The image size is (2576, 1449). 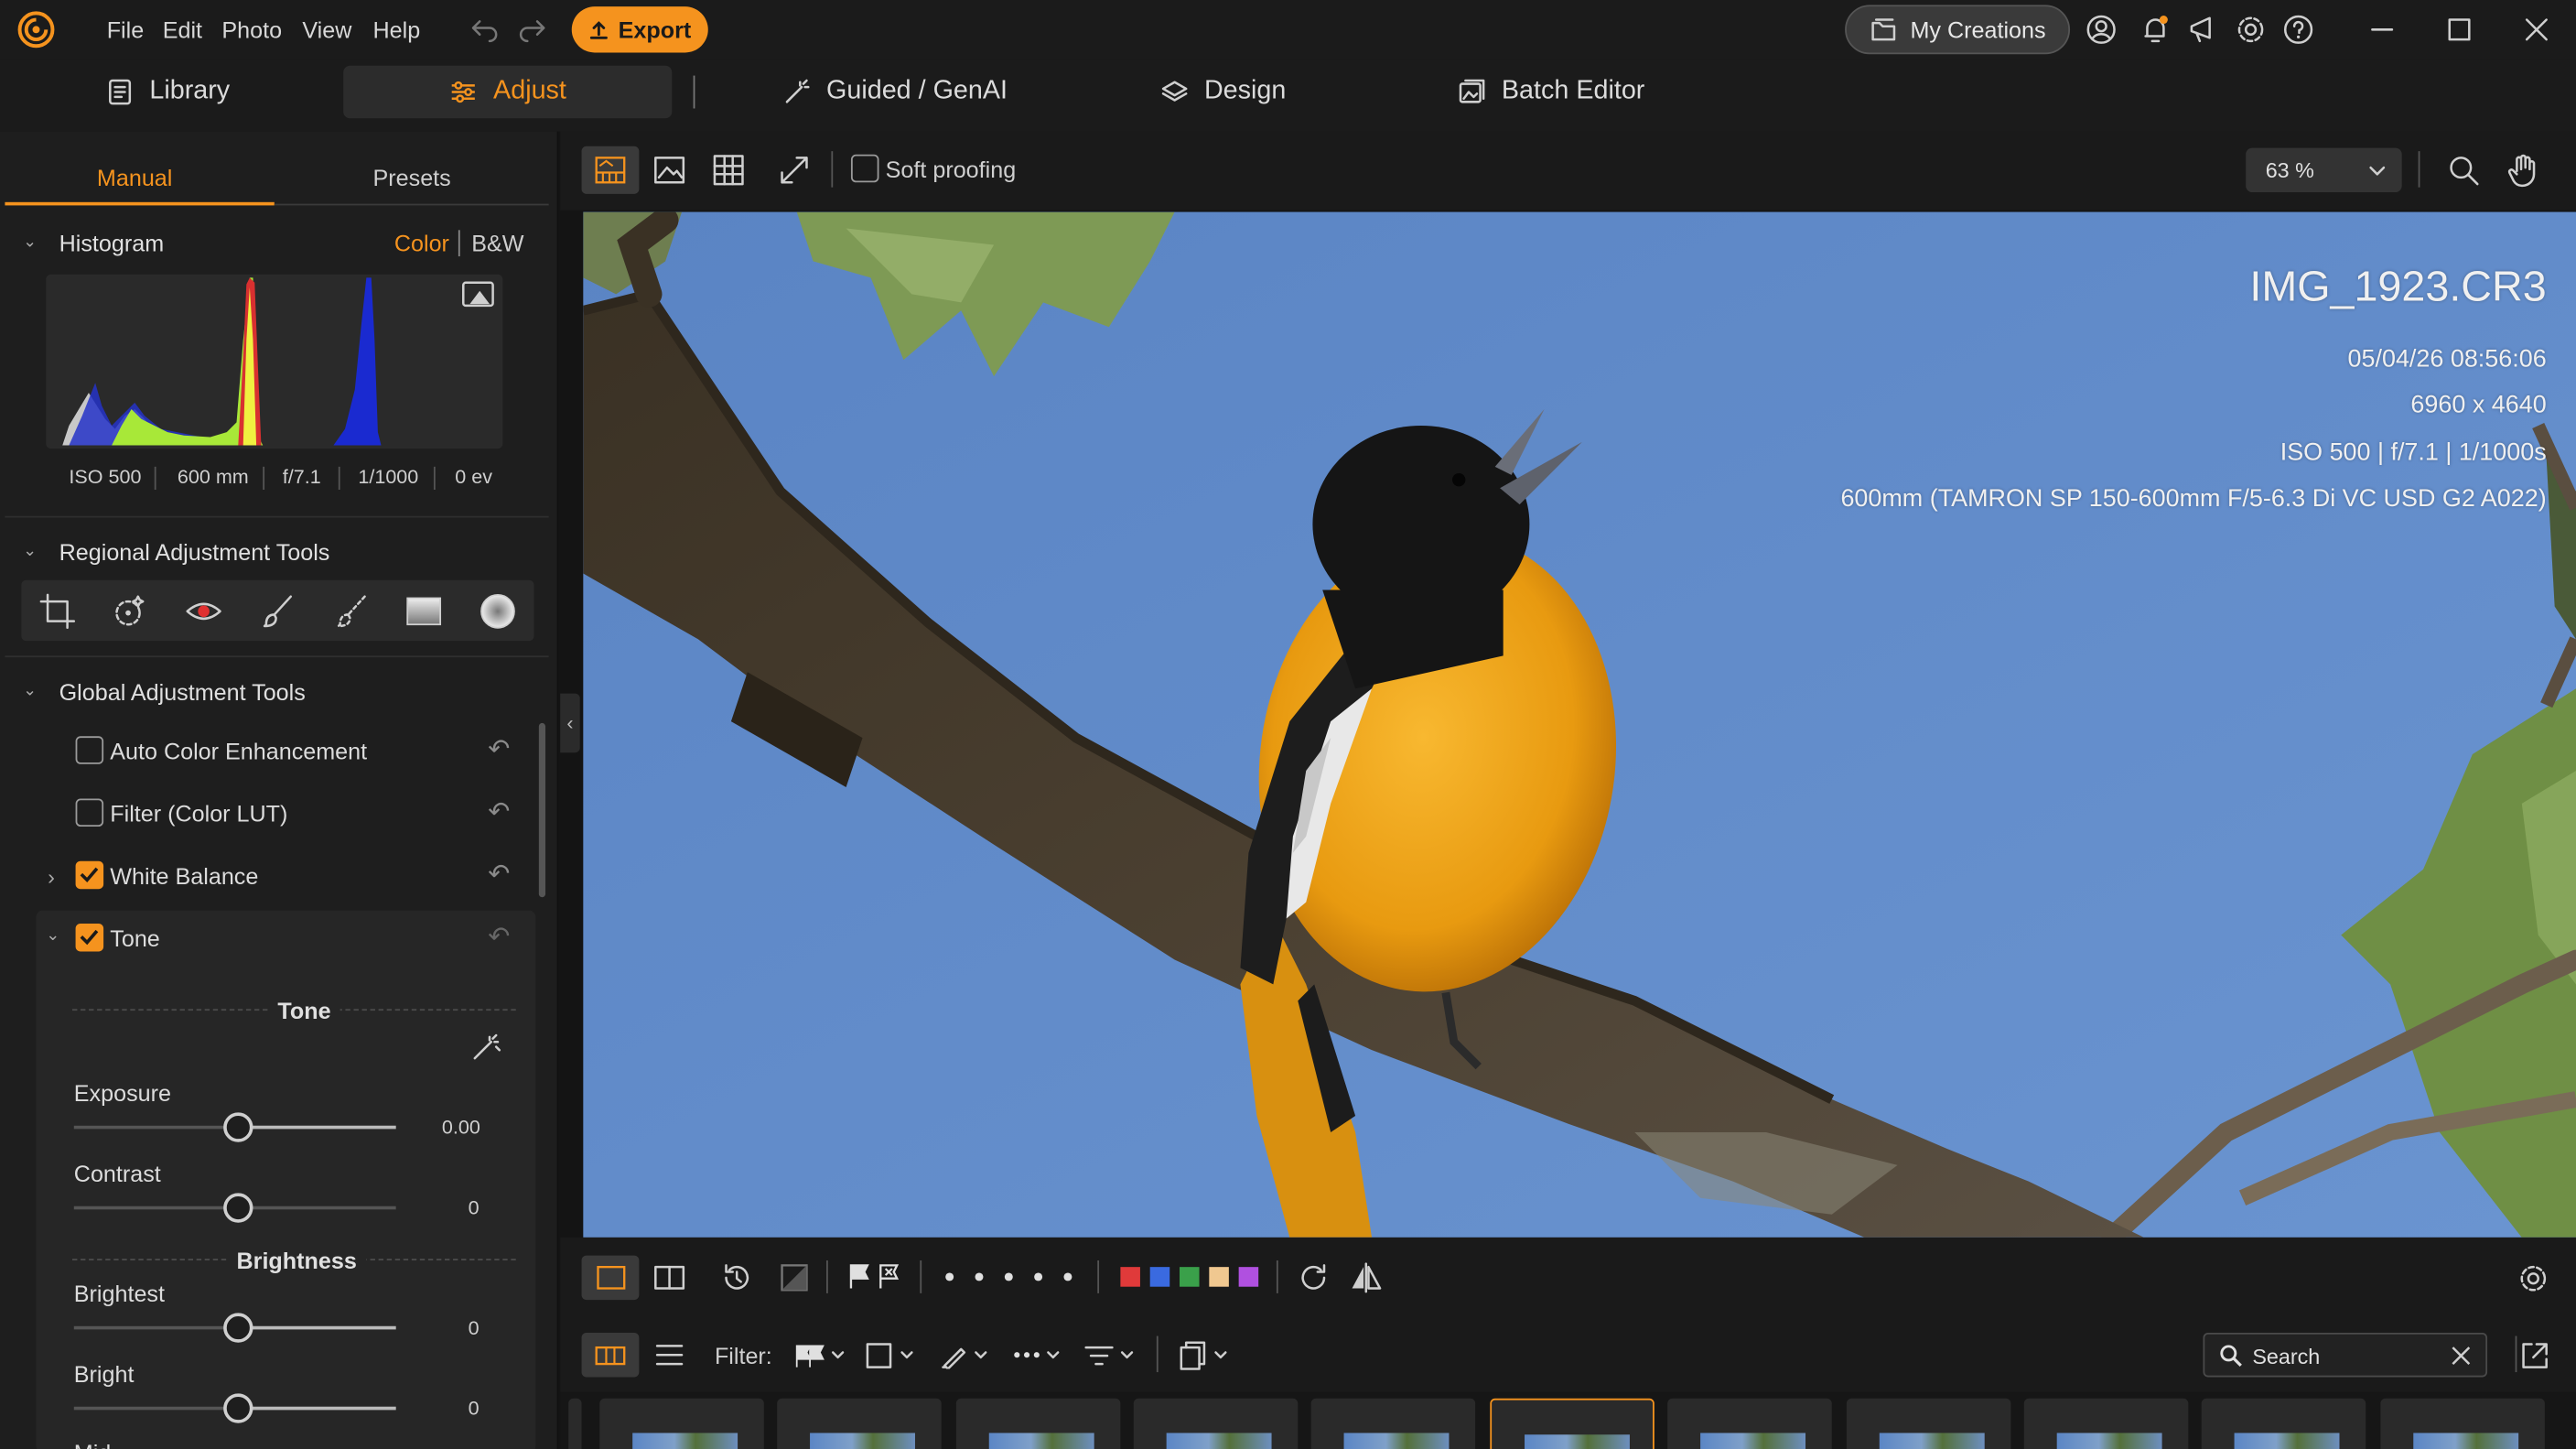 I want to click on filmstrip-mode-button, so click(x=610, y=1355).